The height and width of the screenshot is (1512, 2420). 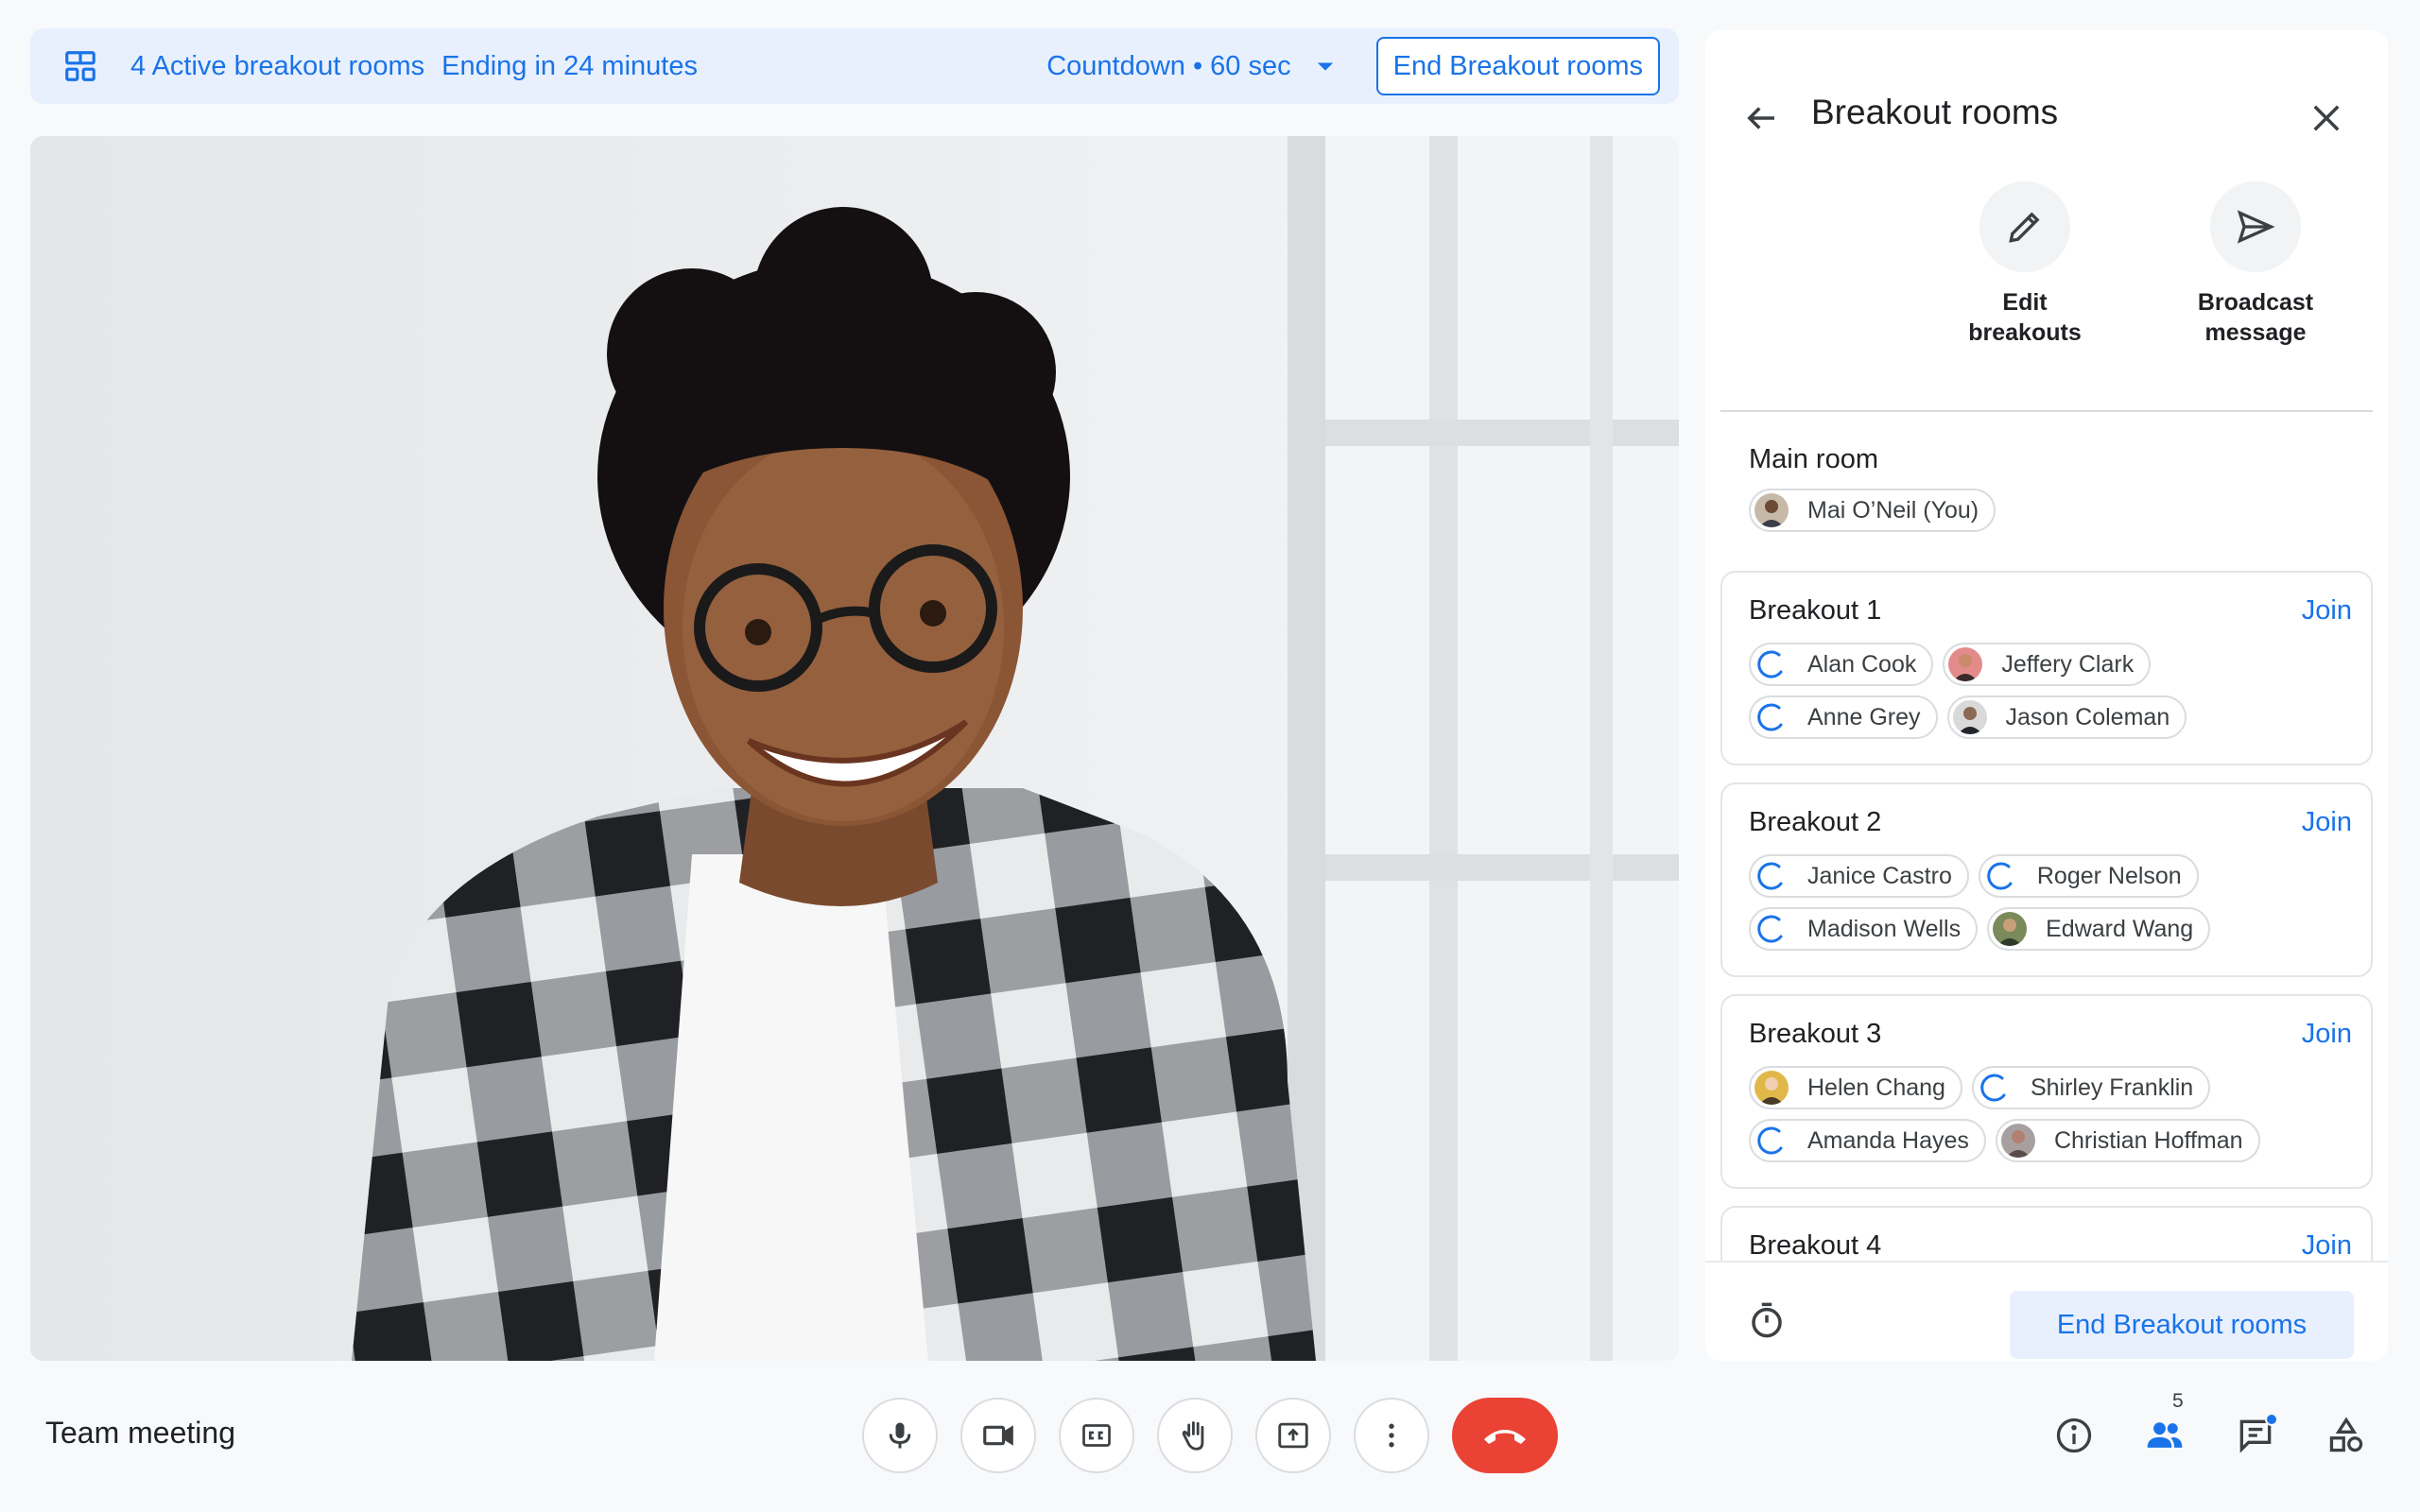 What do you see at coordinates (2112, 1087) in the screenshot?
I see `participant-name: Shirley Franklin` at bounding box center [2112, 1087].